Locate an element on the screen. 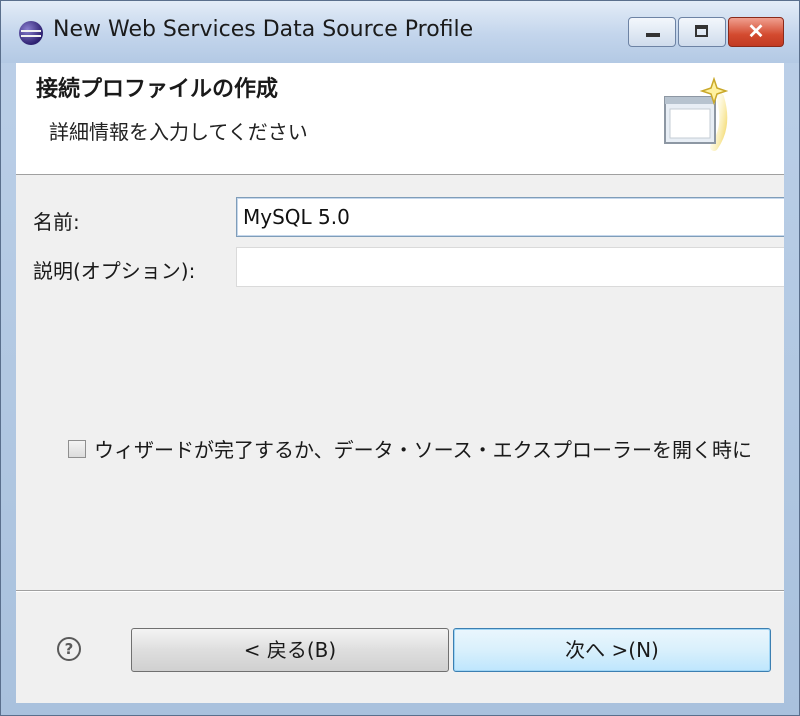 Image resolution: width=800 pixels, height=716 pixels. next-button: 次へ >(N) is located at coordinates (612, 650).